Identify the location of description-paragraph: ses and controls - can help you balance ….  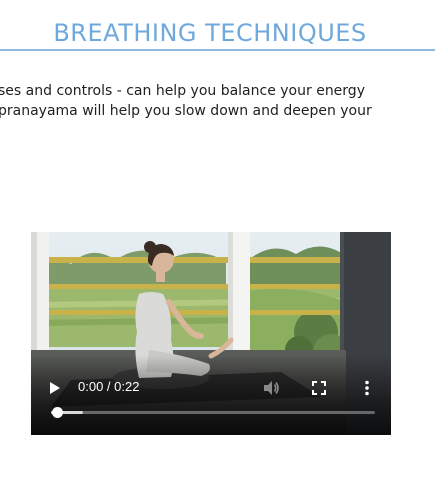
(217, 101).